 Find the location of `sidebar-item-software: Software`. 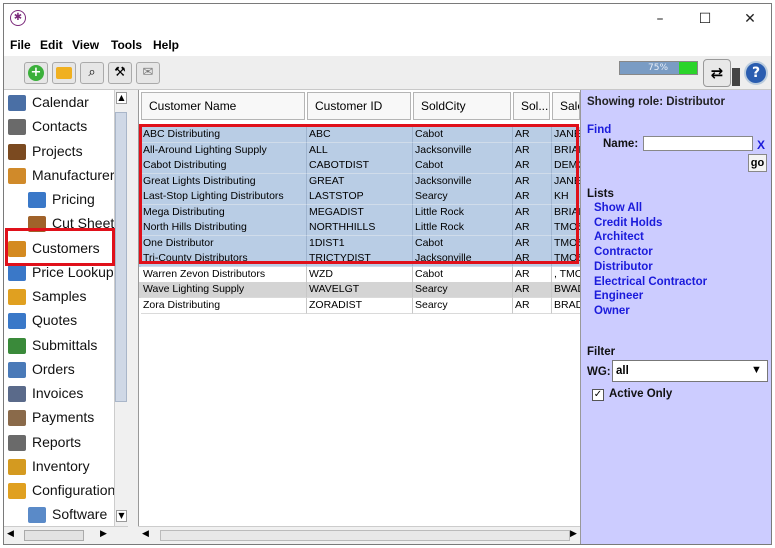

sidebar-item-software: Software is located at coordinates (62, 515).